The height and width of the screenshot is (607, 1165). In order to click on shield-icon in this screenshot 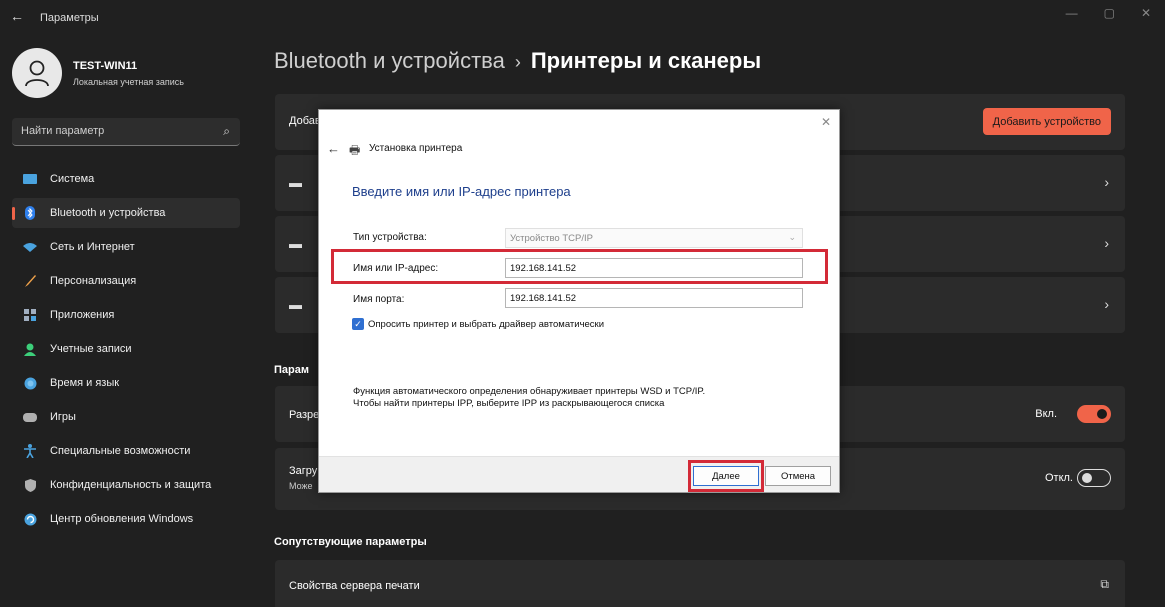, I will do `click(30, 485)`.